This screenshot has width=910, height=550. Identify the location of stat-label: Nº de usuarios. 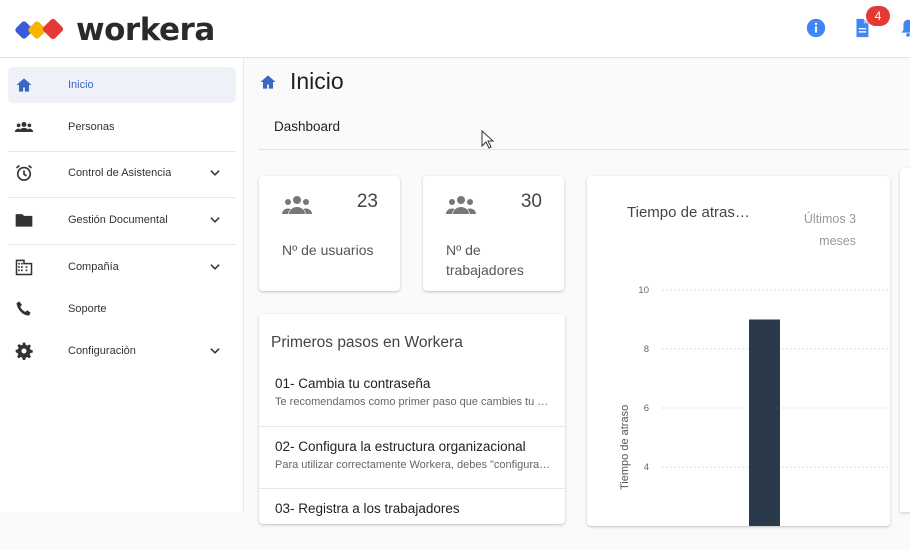
(328, 250).